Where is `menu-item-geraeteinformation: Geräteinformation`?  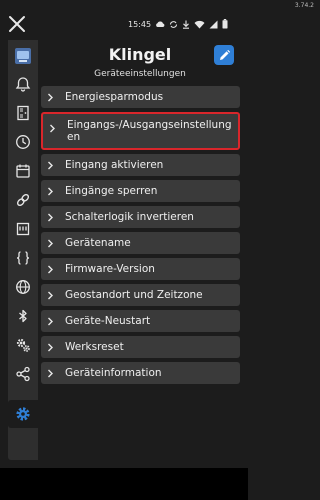
menu-item-geraeteinformation: Geräteinformation is located at coordinates (140, 373).